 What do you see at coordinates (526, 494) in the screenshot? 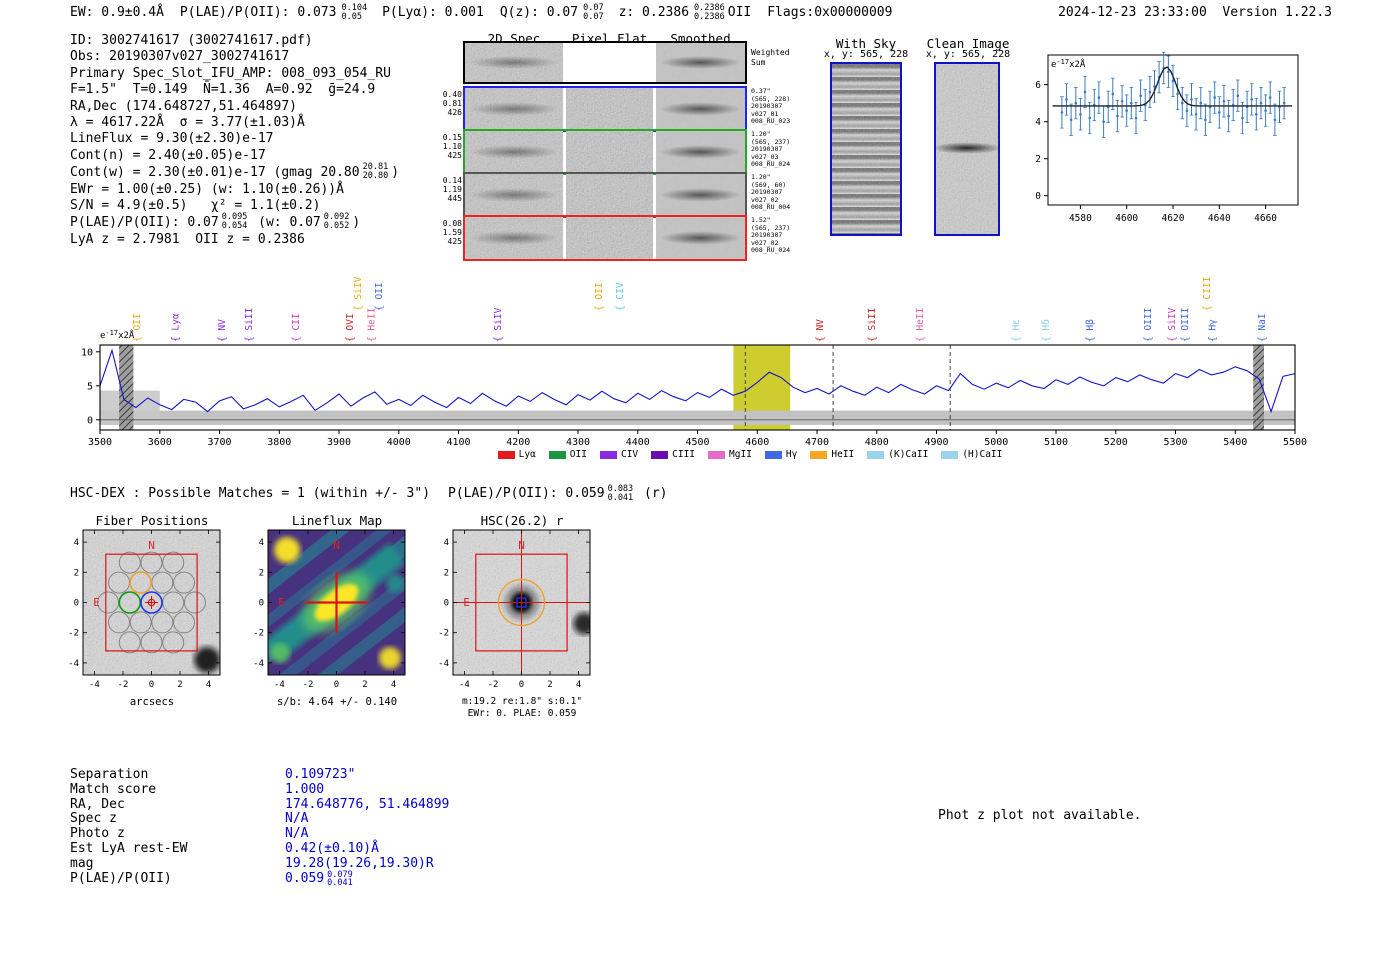
I see `hsc-plae-label: P(LAE)/P(OII): 0.059` at bounding box center [526, 494].